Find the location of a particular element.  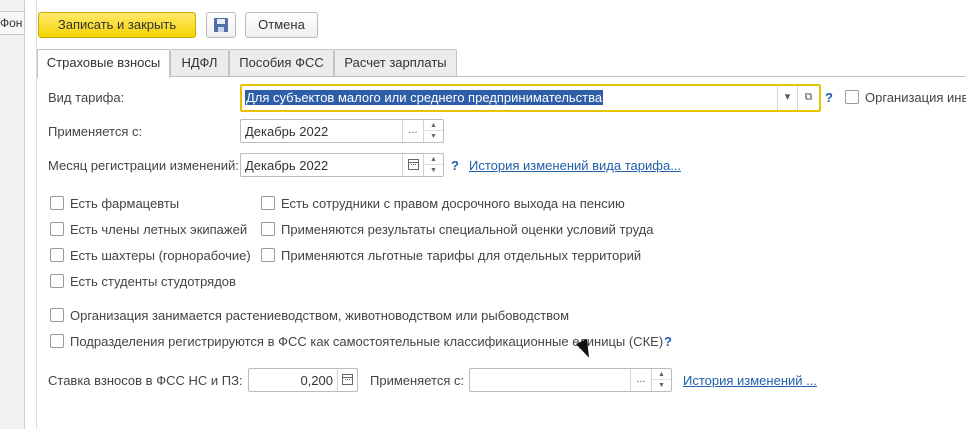

fss-applies-label: Применяется с: is located at coordinates (417, 380).